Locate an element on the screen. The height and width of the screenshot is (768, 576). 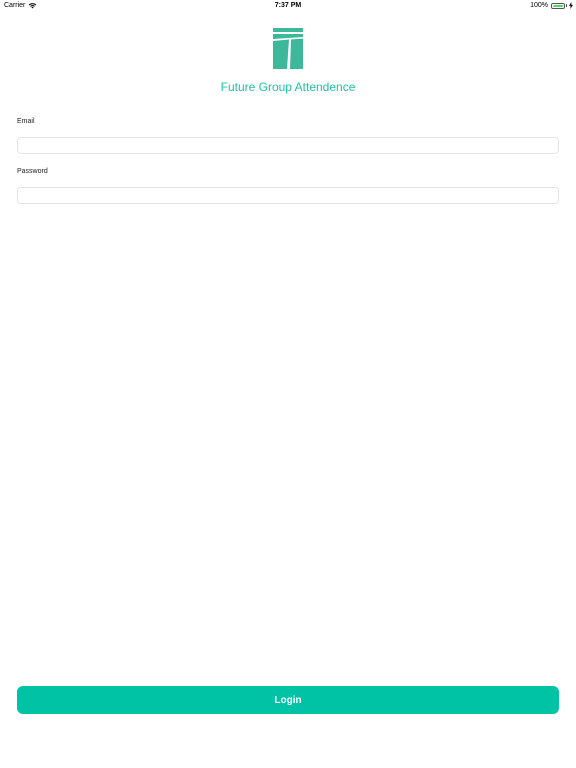
battery-icon is located at coordinates (558, 5).